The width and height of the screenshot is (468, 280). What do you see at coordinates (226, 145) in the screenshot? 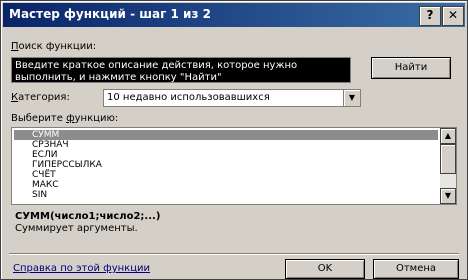
I see `list-item: СРЗНАЧ` at bounding box center [226, 145].